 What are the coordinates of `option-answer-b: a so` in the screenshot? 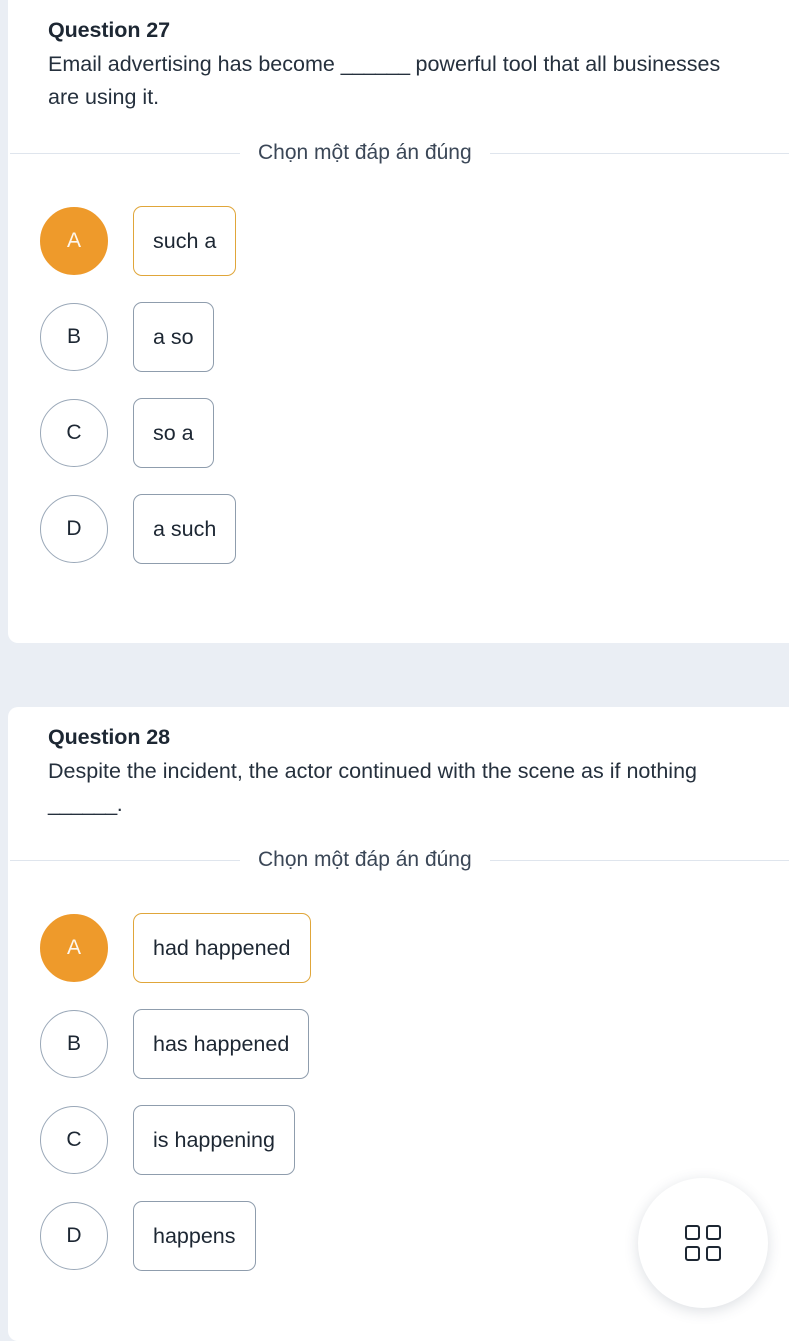 It's located at (173, 337).